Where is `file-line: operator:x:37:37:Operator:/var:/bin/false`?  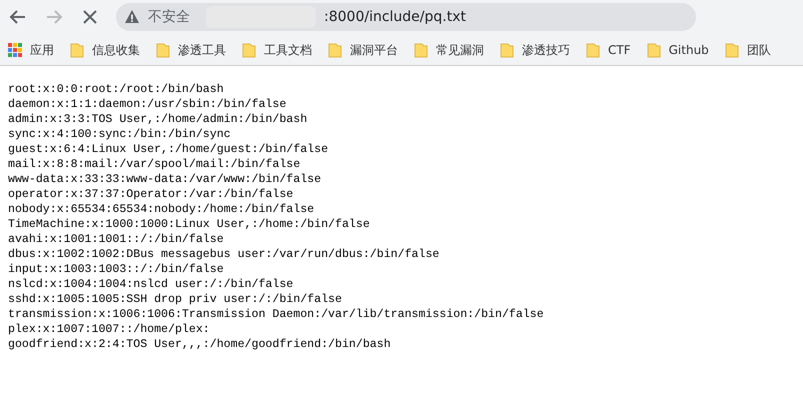 file-line: operator:x:37:37:Operator:/var:/bin/false is located at coordinates (151, 194).